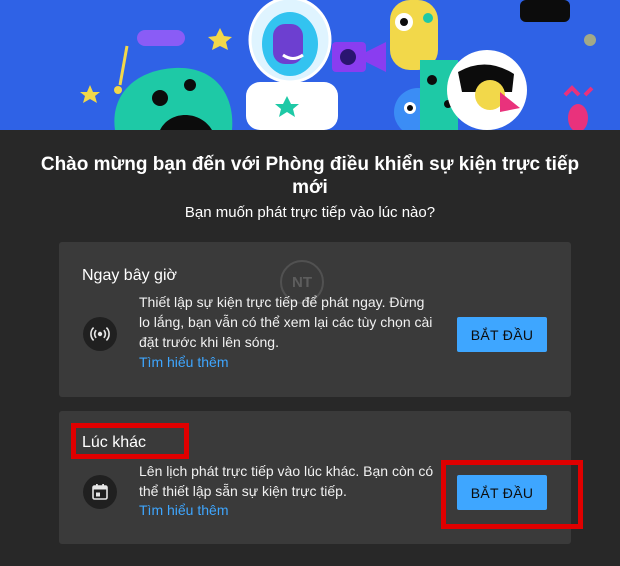 This screenshot has height=566, width=620. Describe the element at coordinates (183, 510) in the screenshot. I see `learn-more-link-later: Tìm hiểu thêm` at that location.